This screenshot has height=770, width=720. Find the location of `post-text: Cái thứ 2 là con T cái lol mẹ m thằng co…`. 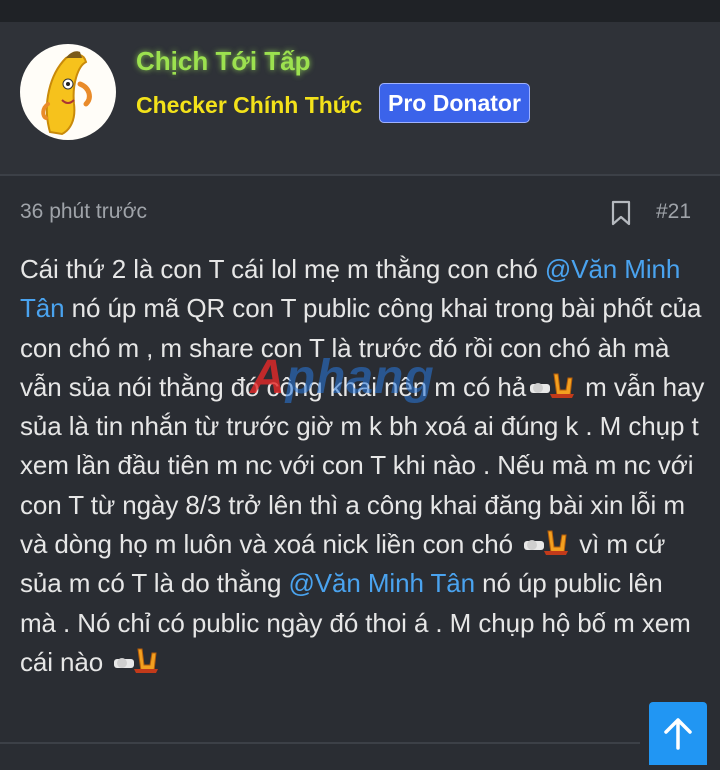

post-text: Cái thứ 2 là con T cái lol mẹ m thằng co… is located at coordinates (282, 269).